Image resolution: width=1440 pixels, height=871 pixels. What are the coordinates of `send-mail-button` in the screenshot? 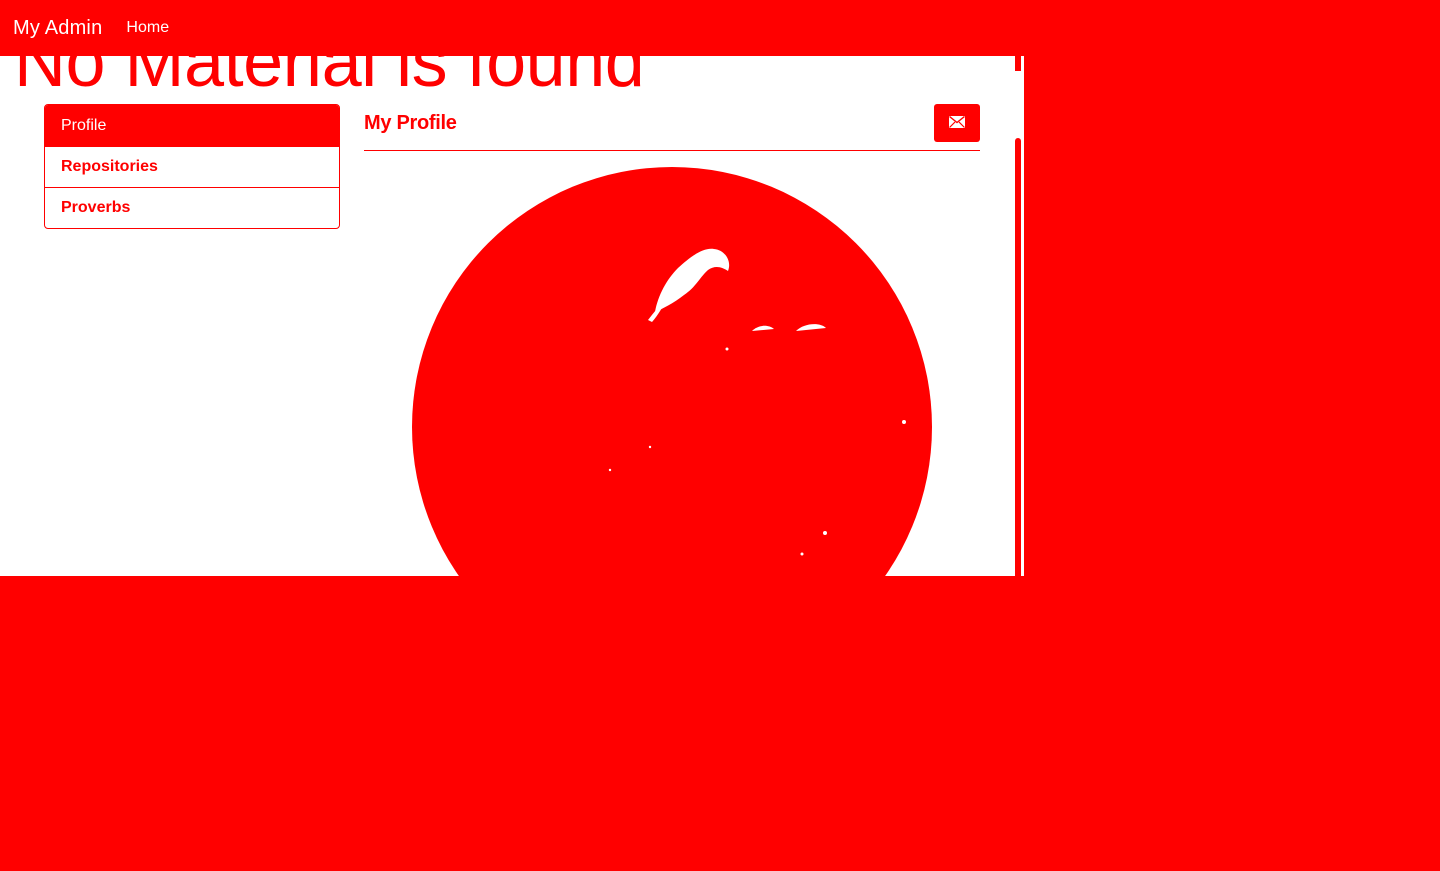 It's located at (957, 123).